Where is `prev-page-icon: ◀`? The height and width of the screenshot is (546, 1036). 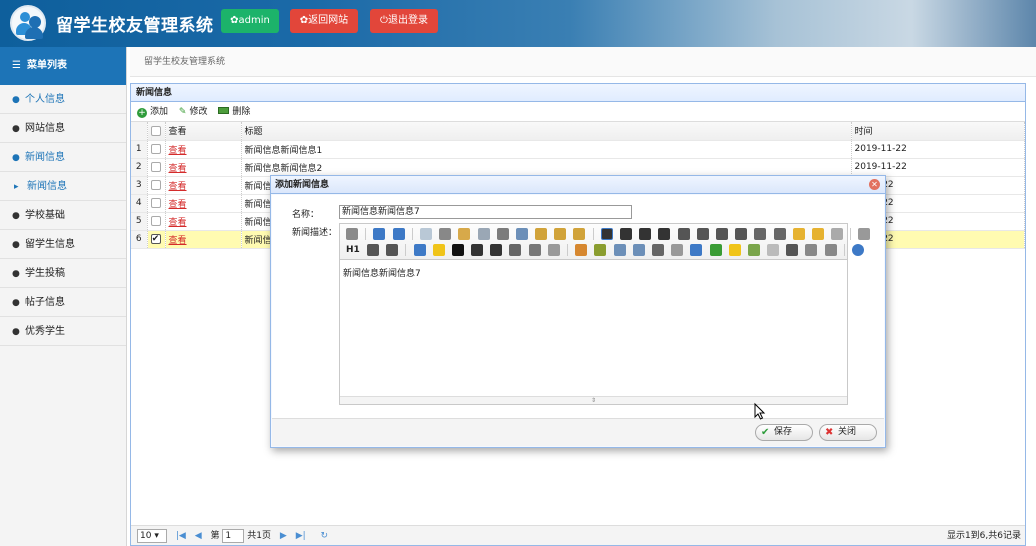 prev-page-icon: ◀ is located at coordinates (198, 536).